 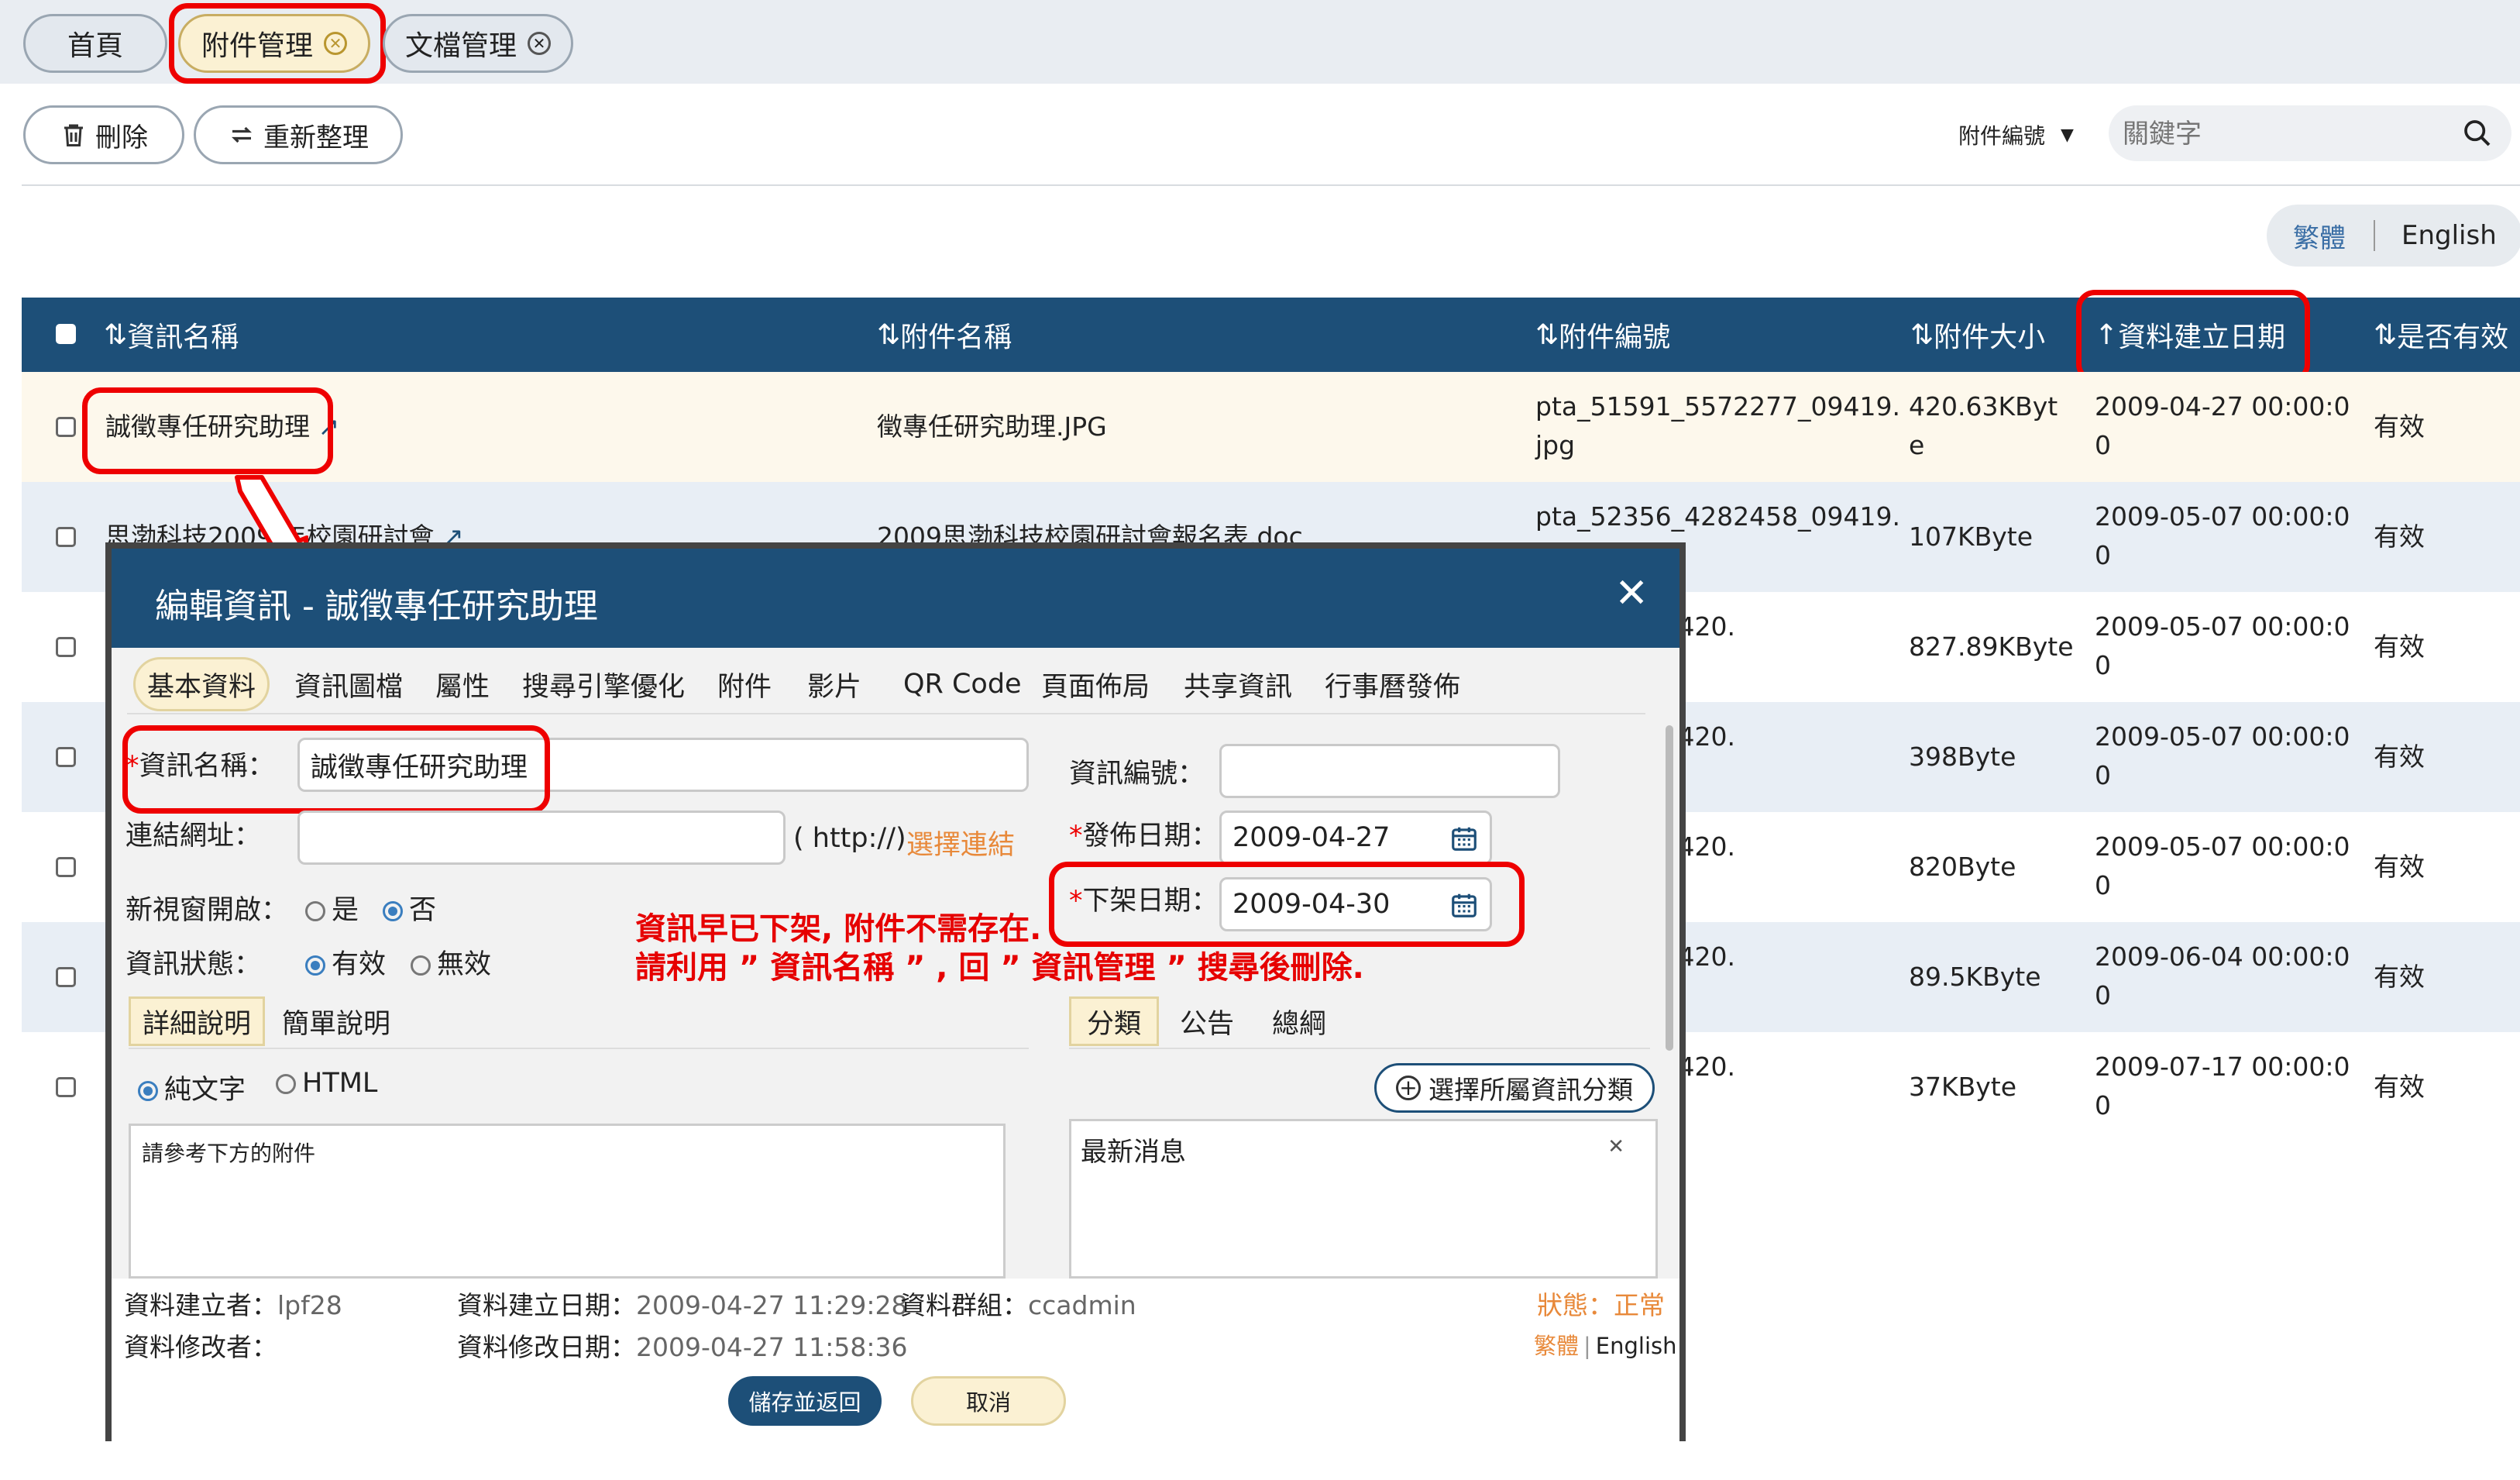 What do you see at coordinates (1464, 842) in the screenshot?
I see `calendar-icon` at bounding box center [1464, 842].